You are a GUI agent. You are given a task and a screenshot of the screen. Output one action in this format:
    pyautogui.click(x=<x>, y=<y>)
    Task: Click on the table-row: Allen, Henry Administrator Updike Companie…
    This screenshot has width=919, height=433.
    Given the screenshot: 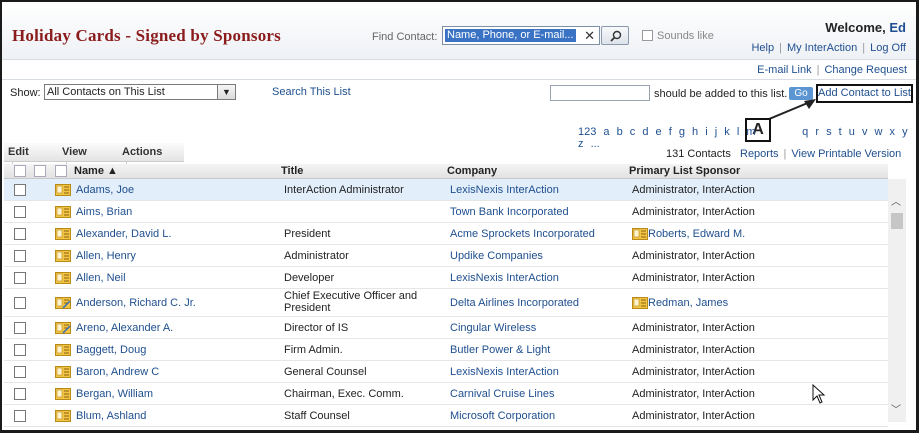 What is the action you would take?
    pyautogui.click(x=446, y=256)
    